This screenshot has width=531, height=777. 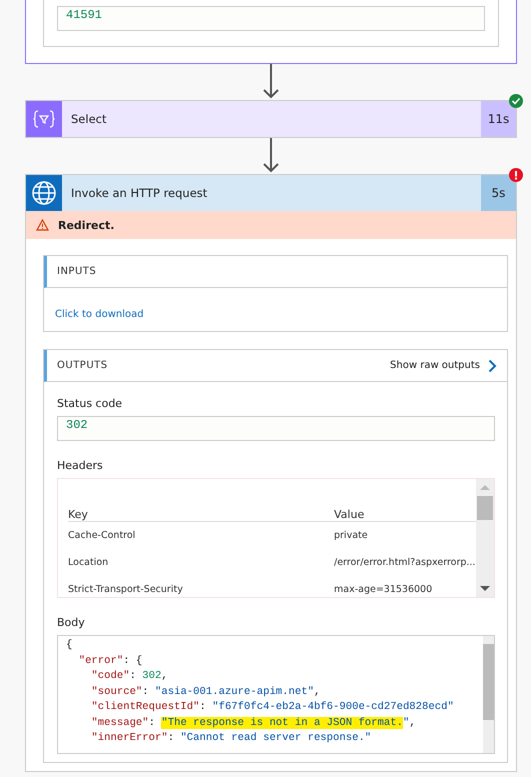 What do you see at coordinates (349, 514) in the screenshot?
I see `column-header: Value` at bounding box center [349, 514].